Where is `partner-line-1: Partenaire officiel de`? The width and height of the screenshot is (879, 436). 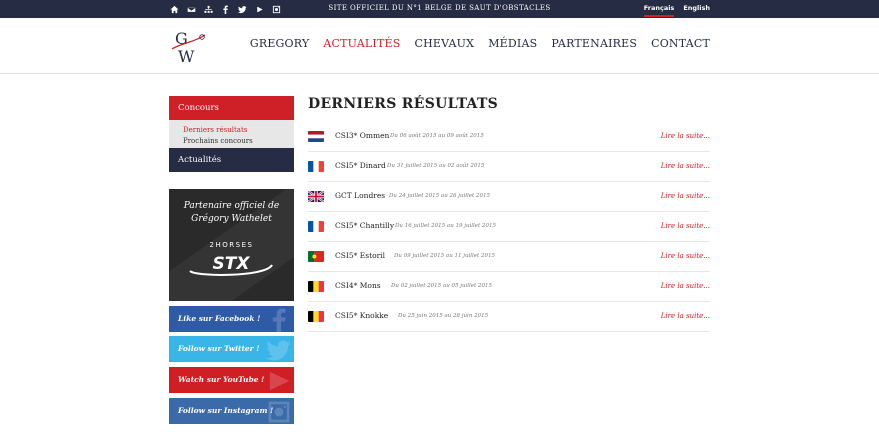 partner-line-1: Partenaire officiel de is located at coordinates (231, 206).